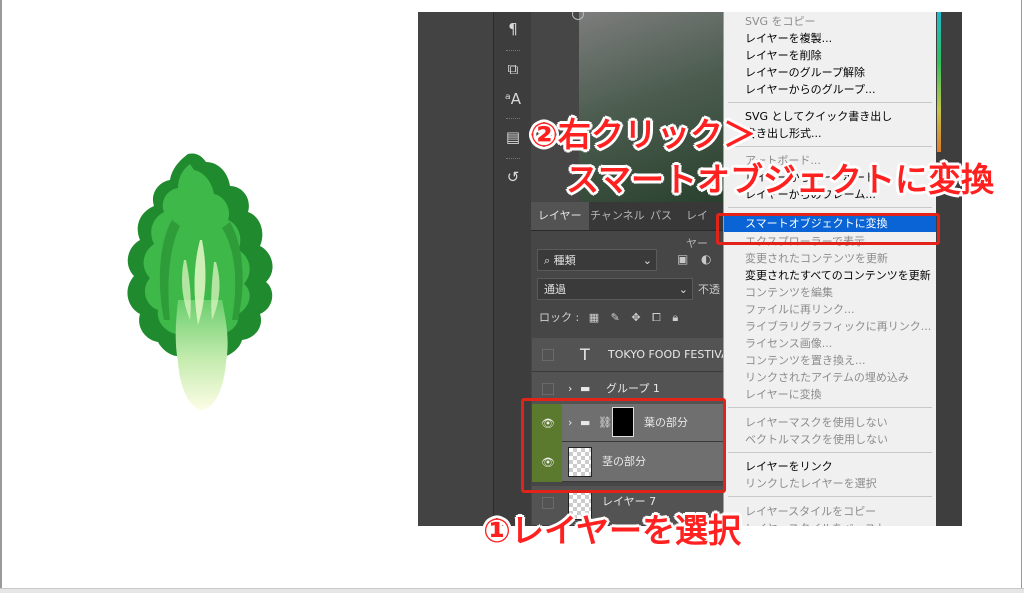 The width and height of the screenshot is (1024, 593). Describe the element at coordinates (615, 317) in the screenshot. I see `lock-paint-icon: ✎` at that location.